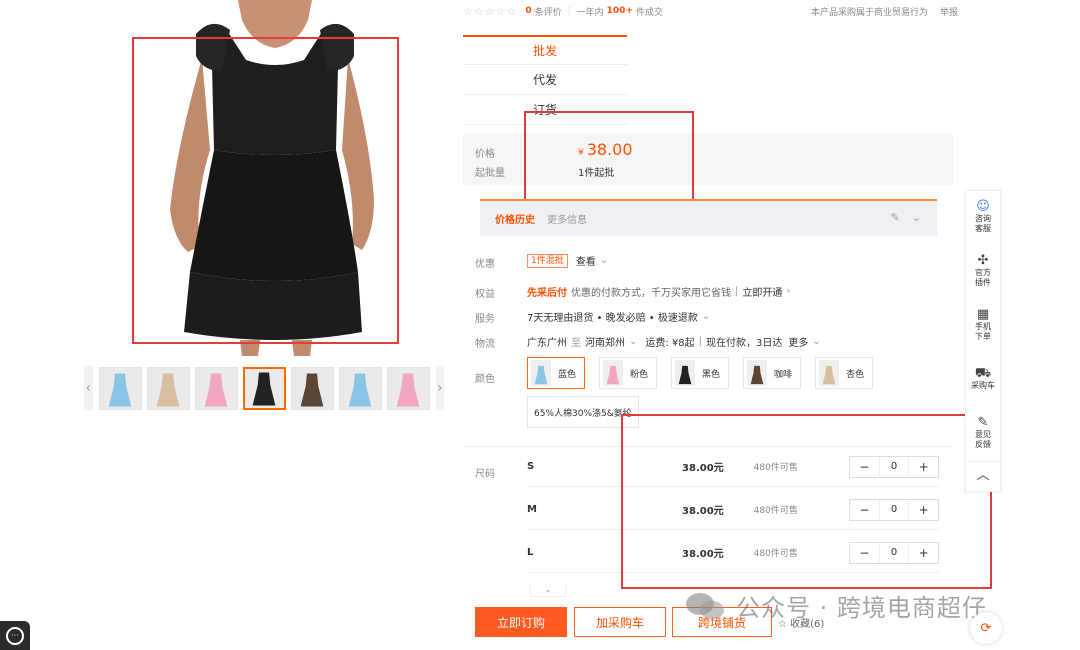 The width and height of the screenshot is (1080, 650). Describe the element at coordinates (733, 510) in the screenshot. I see `size-row-m: M 38.00元 480件可售 −0 +` at that location.